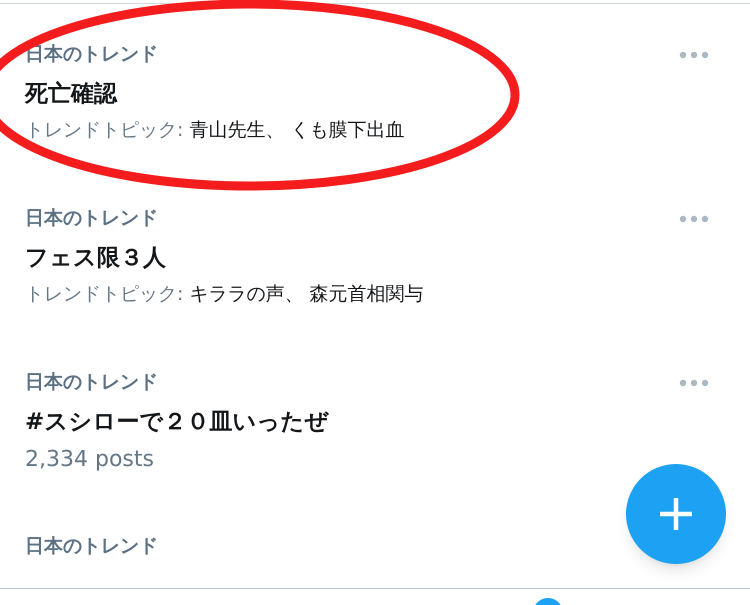 This screenshot has height=605, width=750. What do you see at coordinates (71, 94) in the screenshot?
I see `trend-title: 死亡確認` at bounding box center [71, 94].